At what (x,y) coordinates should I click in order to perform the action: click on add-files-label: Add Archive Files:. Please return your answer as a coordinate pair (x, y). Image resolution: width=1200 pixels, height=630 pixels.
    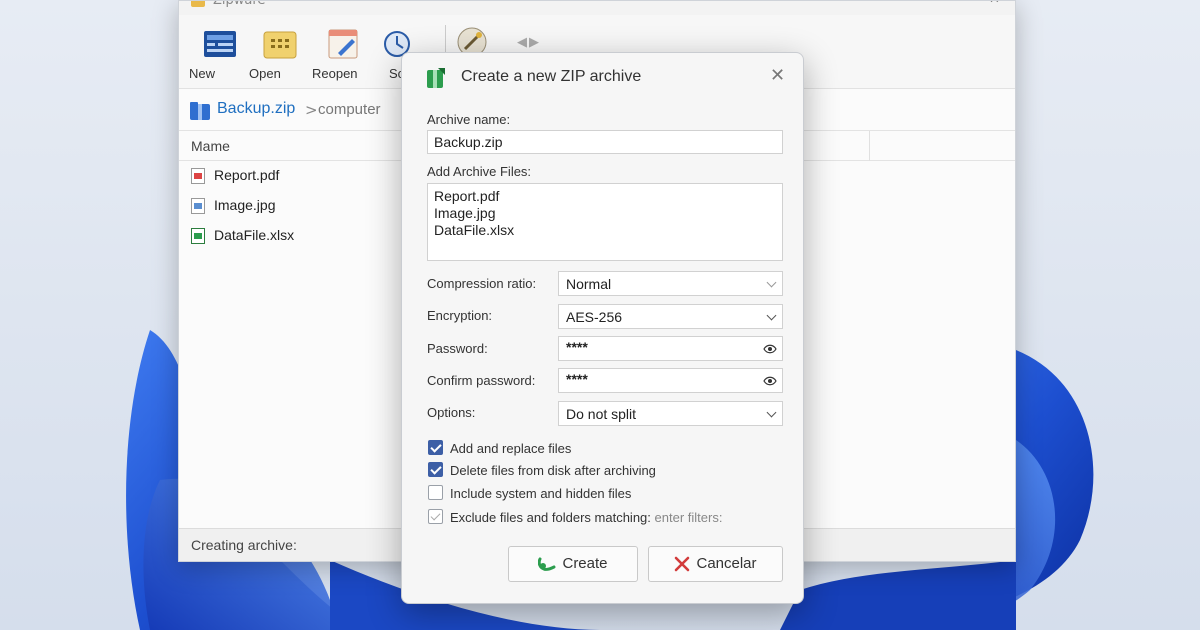
    Looking at the image, I should click on (479, 171).